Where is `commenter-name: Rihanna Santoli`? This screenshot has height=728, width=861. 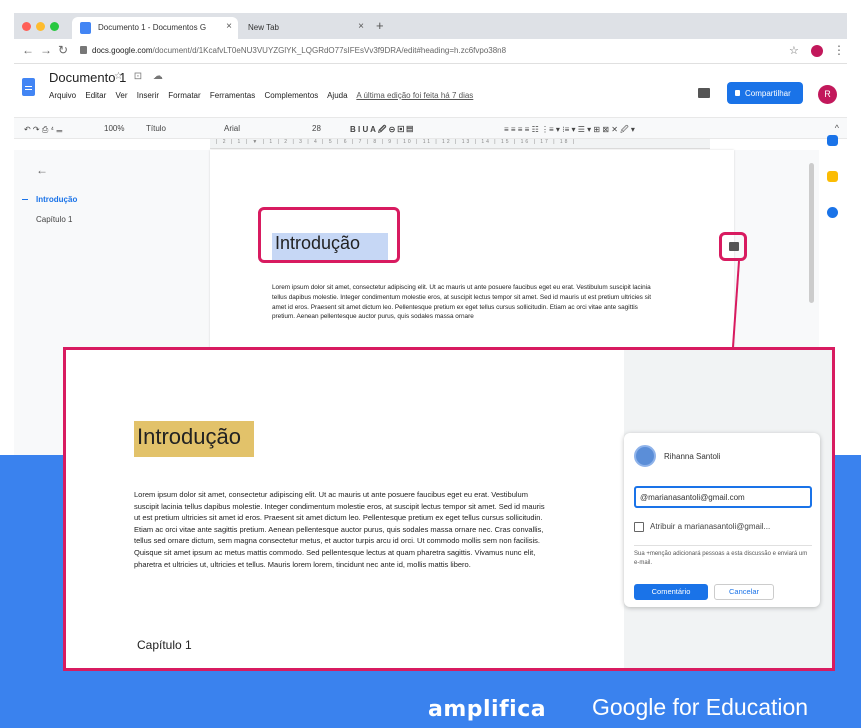
commenter-name: Rihanna Santoli is located at coordinates (692, 456).